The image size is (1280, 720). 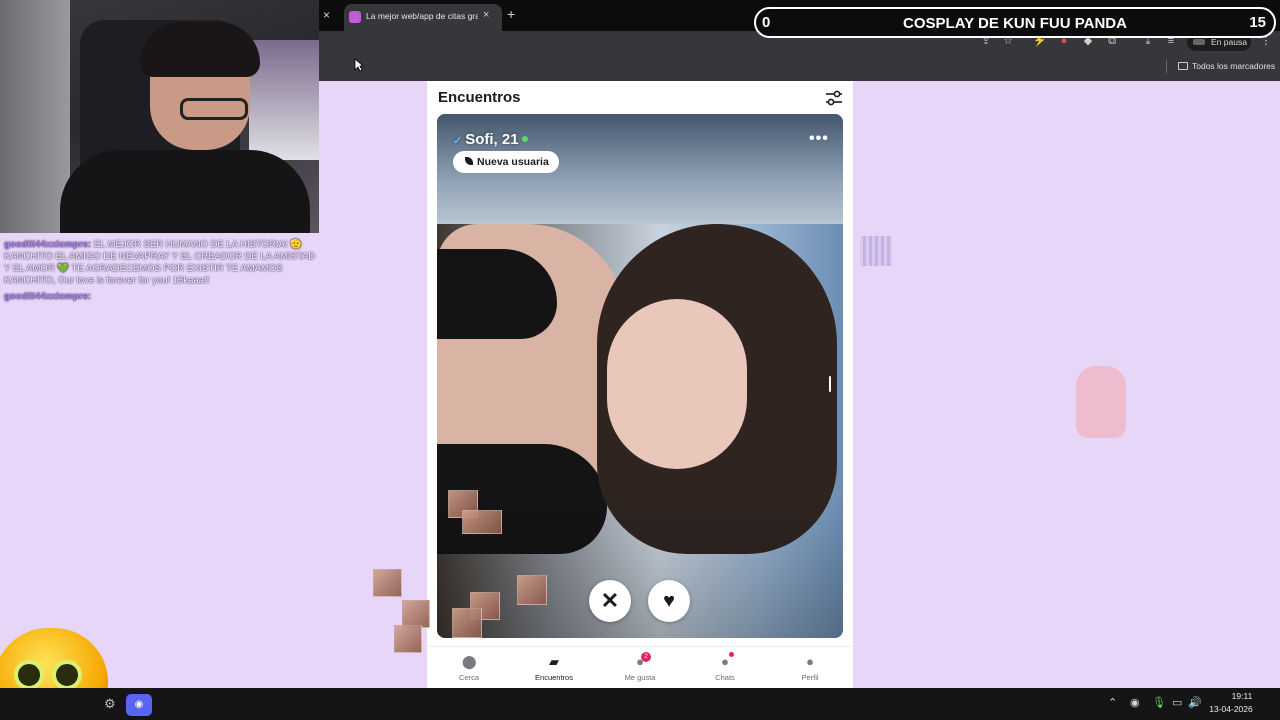 What do you see at coordinates (731, 654) in the screenshot?
I see `unread-dot` at bounding box center [731, 654].